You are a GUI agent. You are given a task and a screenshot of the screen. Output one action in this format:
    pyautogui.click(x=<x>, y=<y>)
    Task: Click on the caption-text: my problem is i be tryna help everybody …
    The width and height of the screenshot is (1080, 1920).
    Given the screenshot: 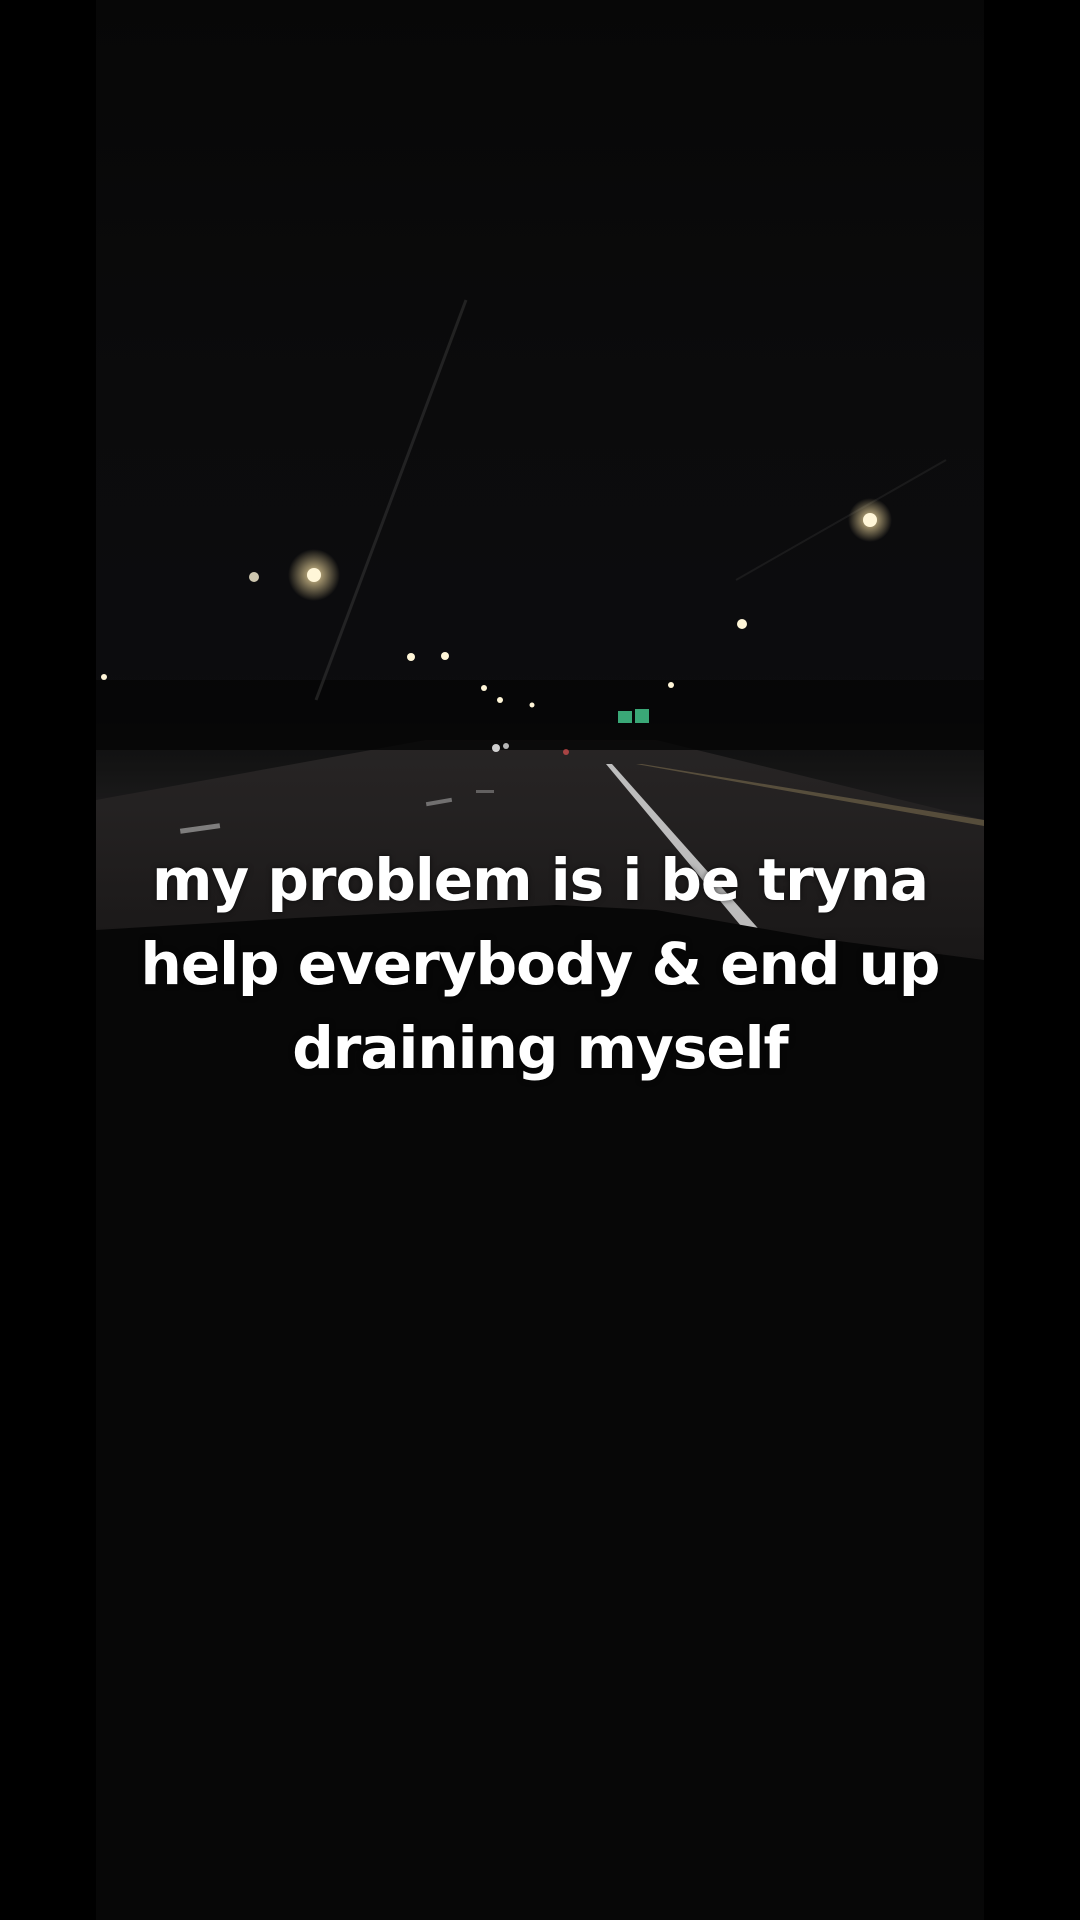 What is the action you would take?
    pyautogui.click(x=540, y=964)
    